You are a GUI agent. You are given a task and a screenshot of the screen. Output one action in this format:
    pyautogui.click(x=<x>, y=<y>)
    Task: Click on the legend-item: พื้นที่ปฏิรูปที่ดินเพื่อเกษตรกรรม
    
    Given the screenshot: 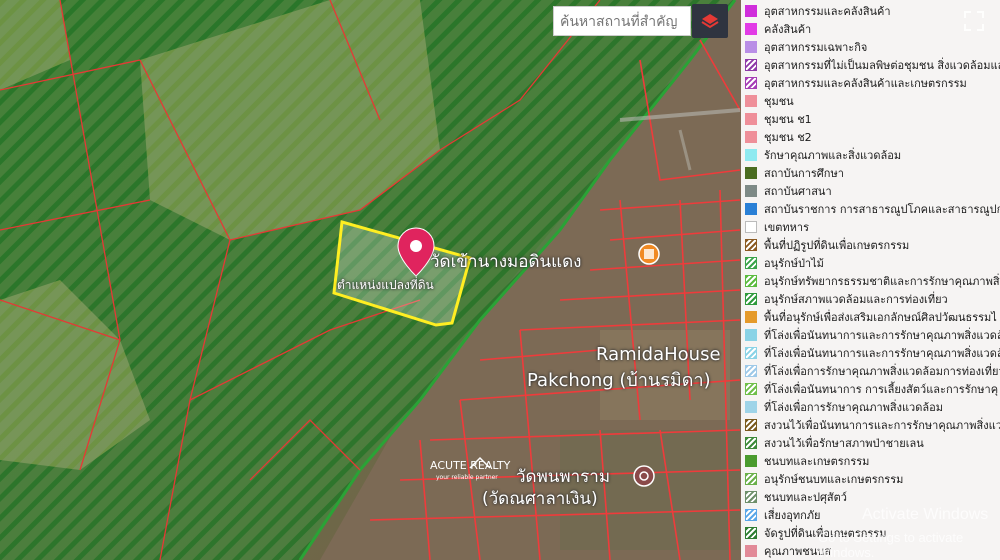 What is the action you would take?
    pyautogui.click(x=825, y=245)
    